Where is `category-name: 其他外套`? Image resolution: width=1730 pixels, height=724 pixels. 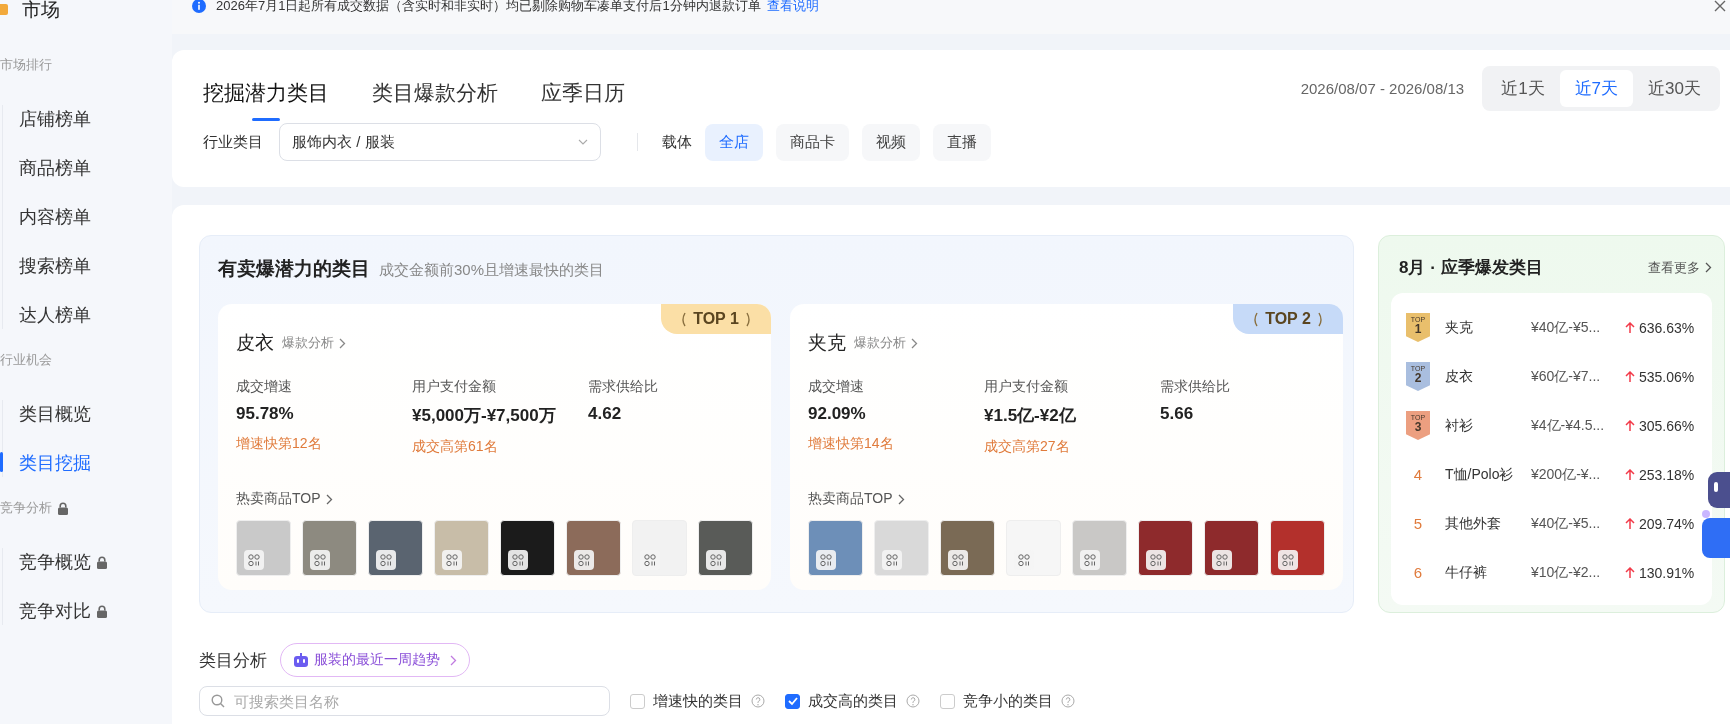
category-name: 其他外套 is located at coordinates (1473, 523).